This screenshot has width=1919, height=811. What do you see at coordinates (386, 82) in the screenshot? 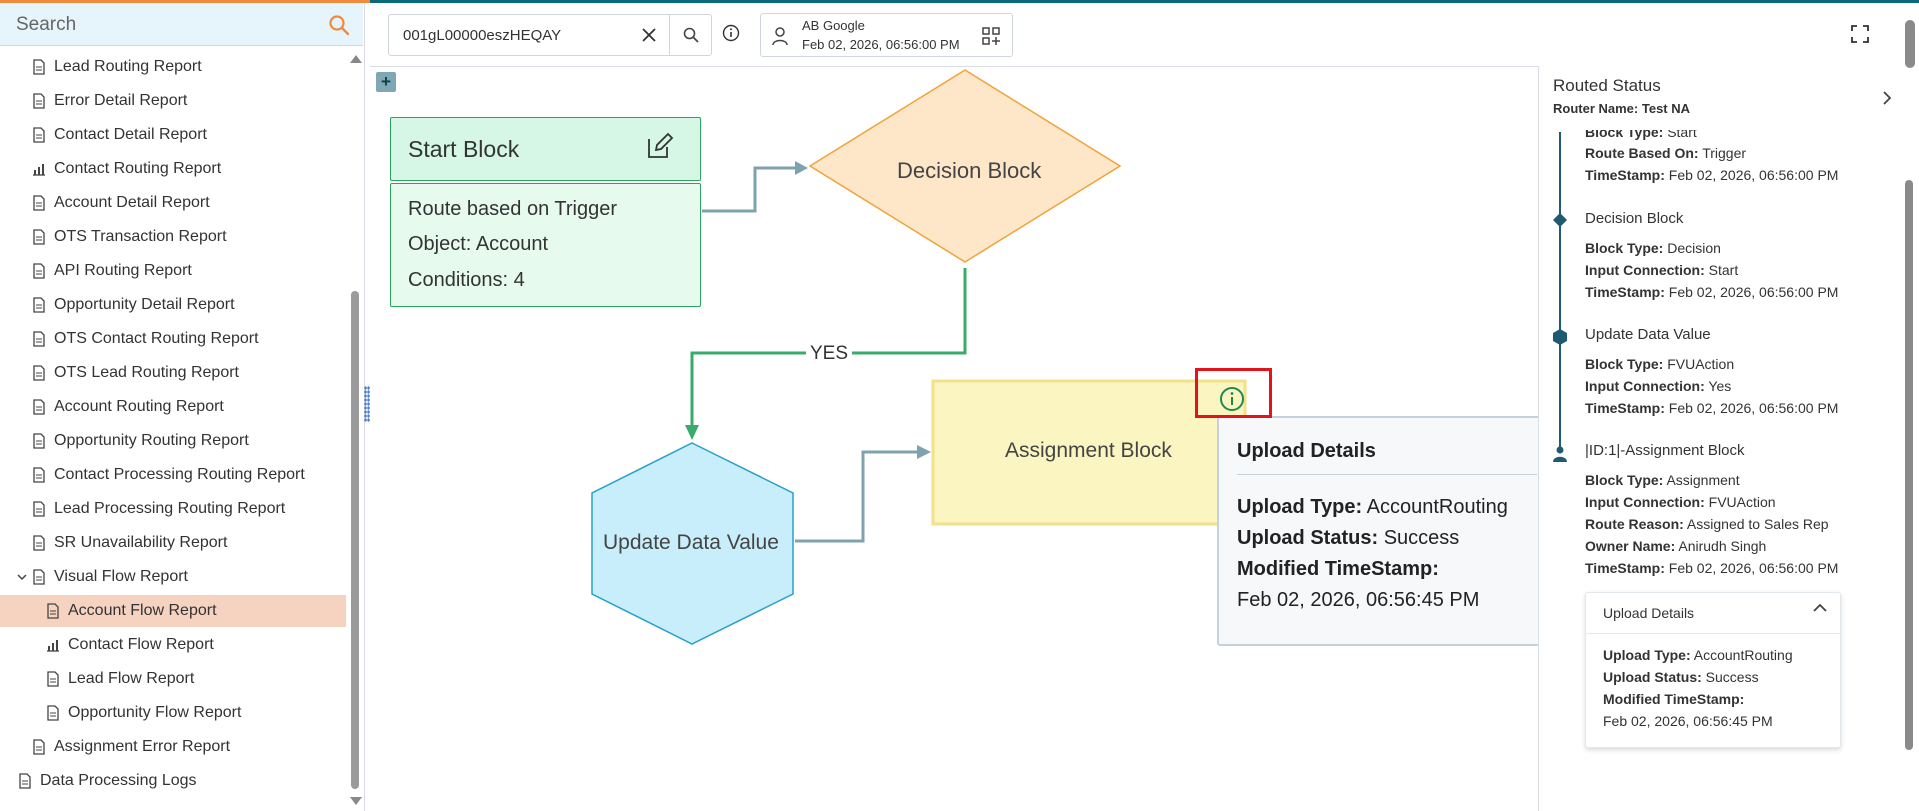
I see `add-block-button: +` at bounding box center [386, 82].